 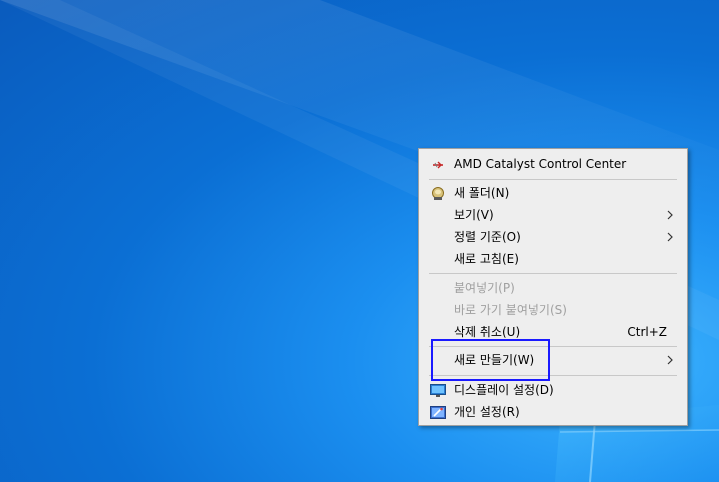 I want to click on menu-item-label: 삭제 취소(U), so click(x=487, y=332).